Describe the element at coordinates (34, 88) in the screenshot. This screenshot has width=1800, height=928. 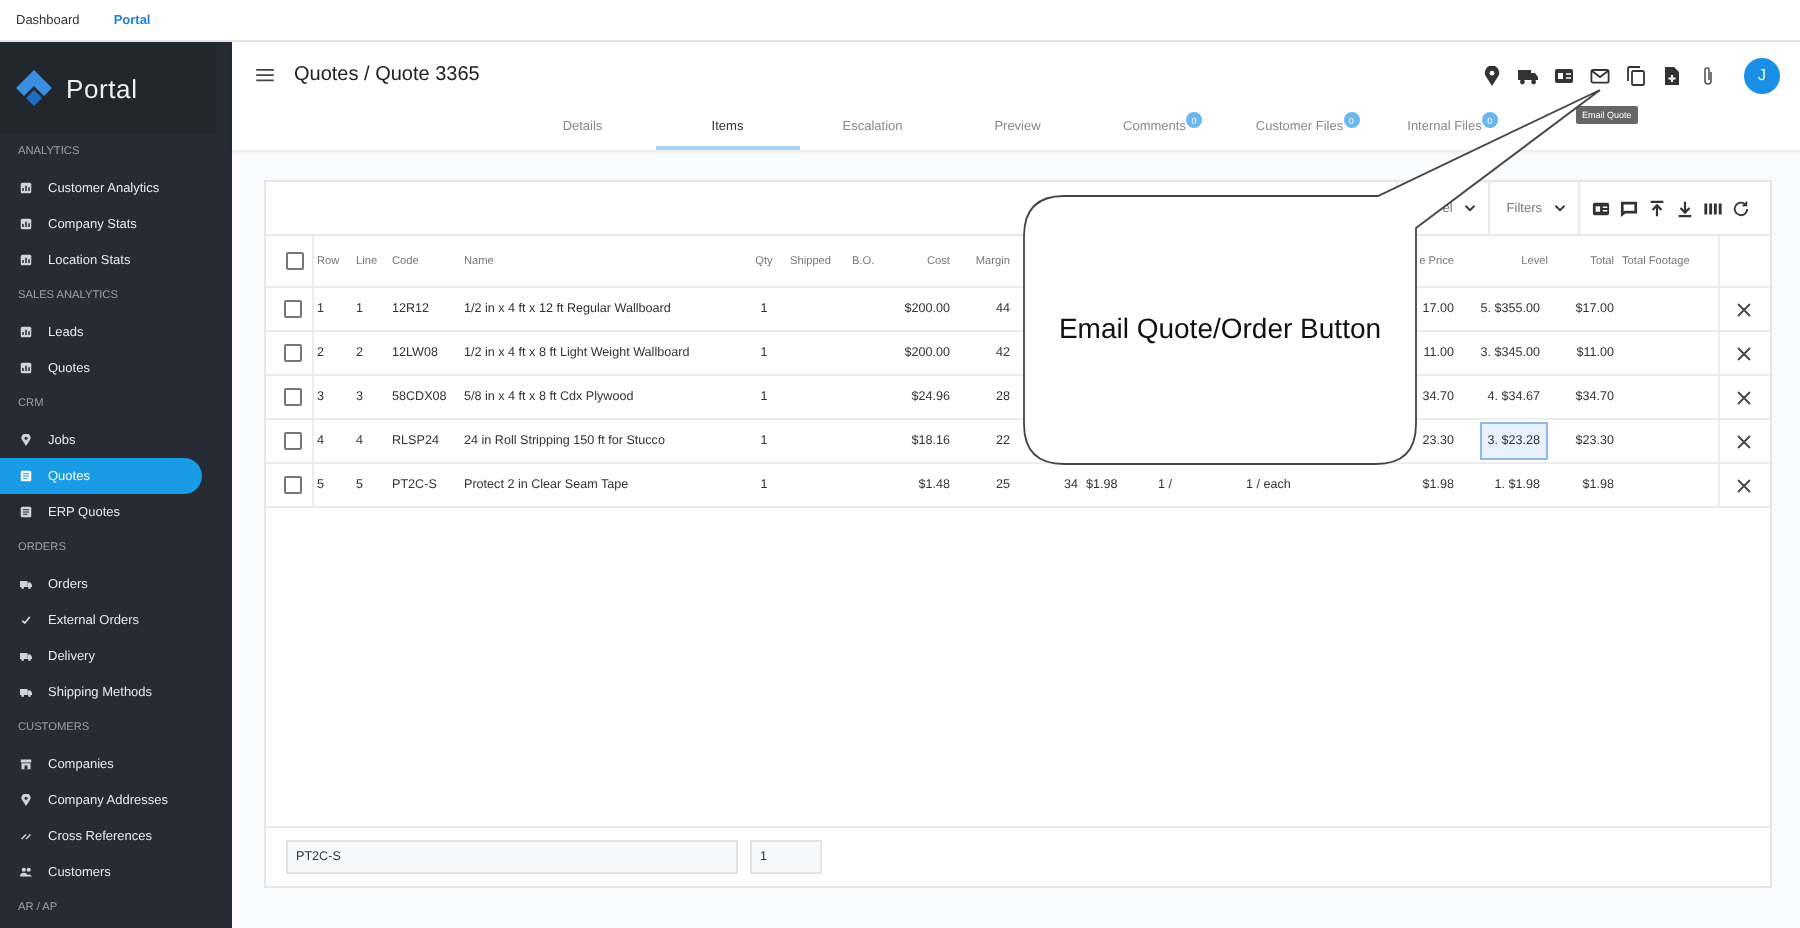
I see `logo-icon` at that location.